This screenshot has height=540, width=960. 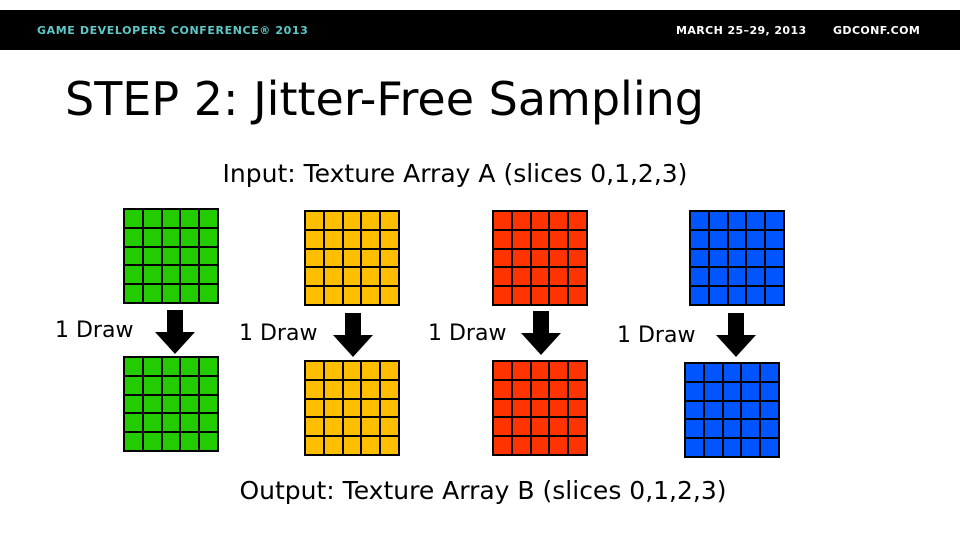 What do you see at coordinates (467, 333) in the screenshot?
I see `draw-label-2: 1 Draw` at bounding box center [467, 333].